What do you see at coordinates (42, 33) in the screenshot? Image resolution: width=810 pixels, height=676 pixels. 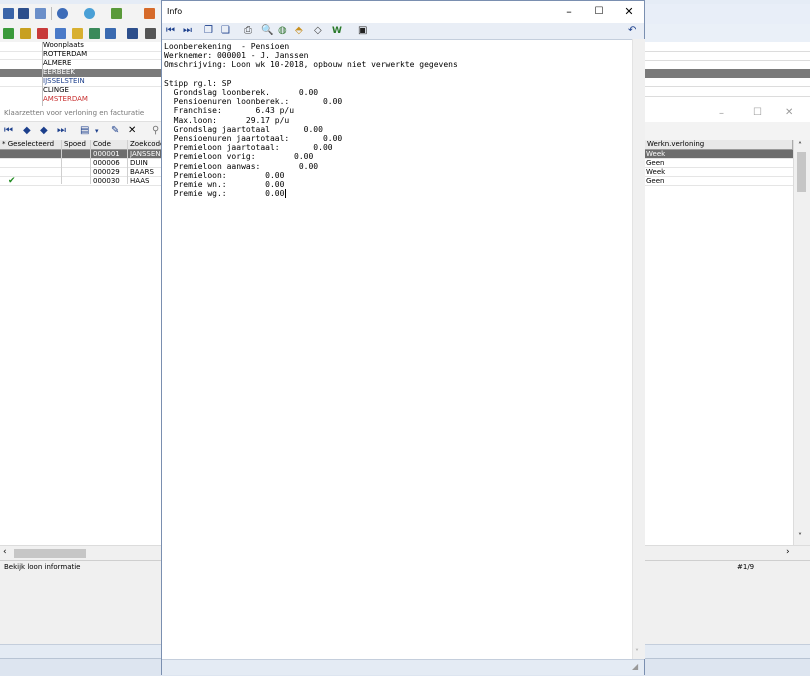 I see `people-icon` at bounding box center [42, 33].